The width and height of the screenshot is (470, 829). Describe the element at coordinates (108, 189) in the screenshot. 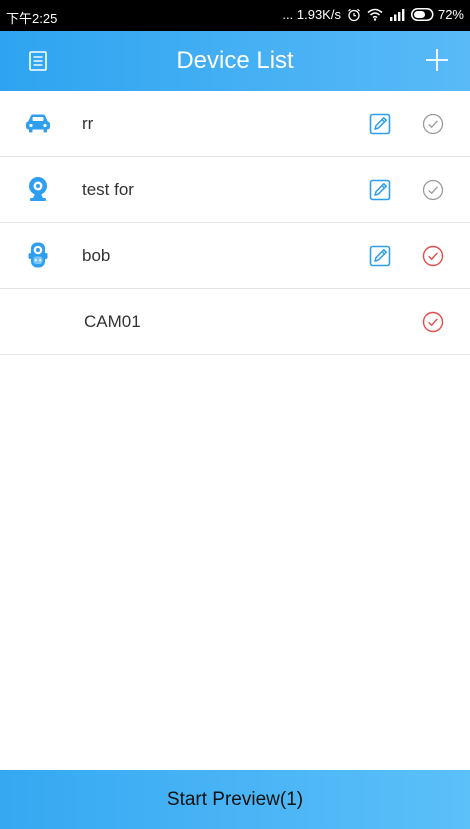

I see `device-name: test for` at that location.